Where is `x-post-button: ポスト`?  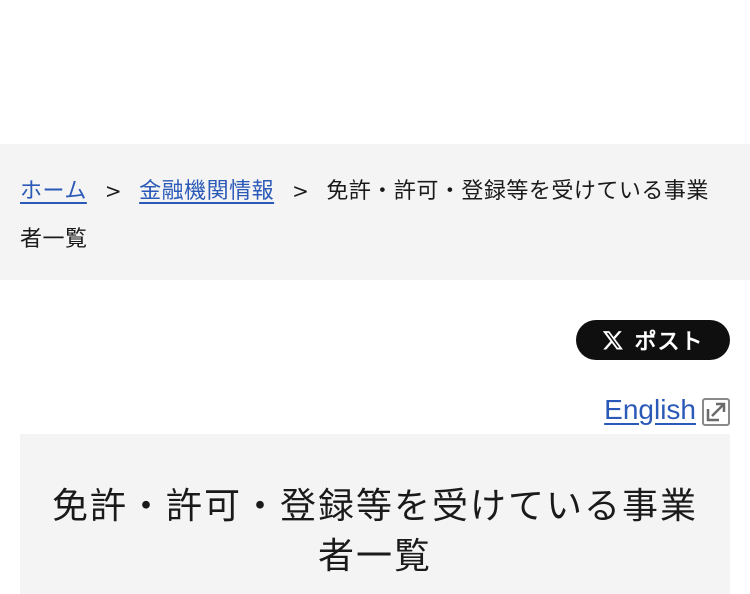 x-post-button: ポスト is located at coordinates (653, 340).